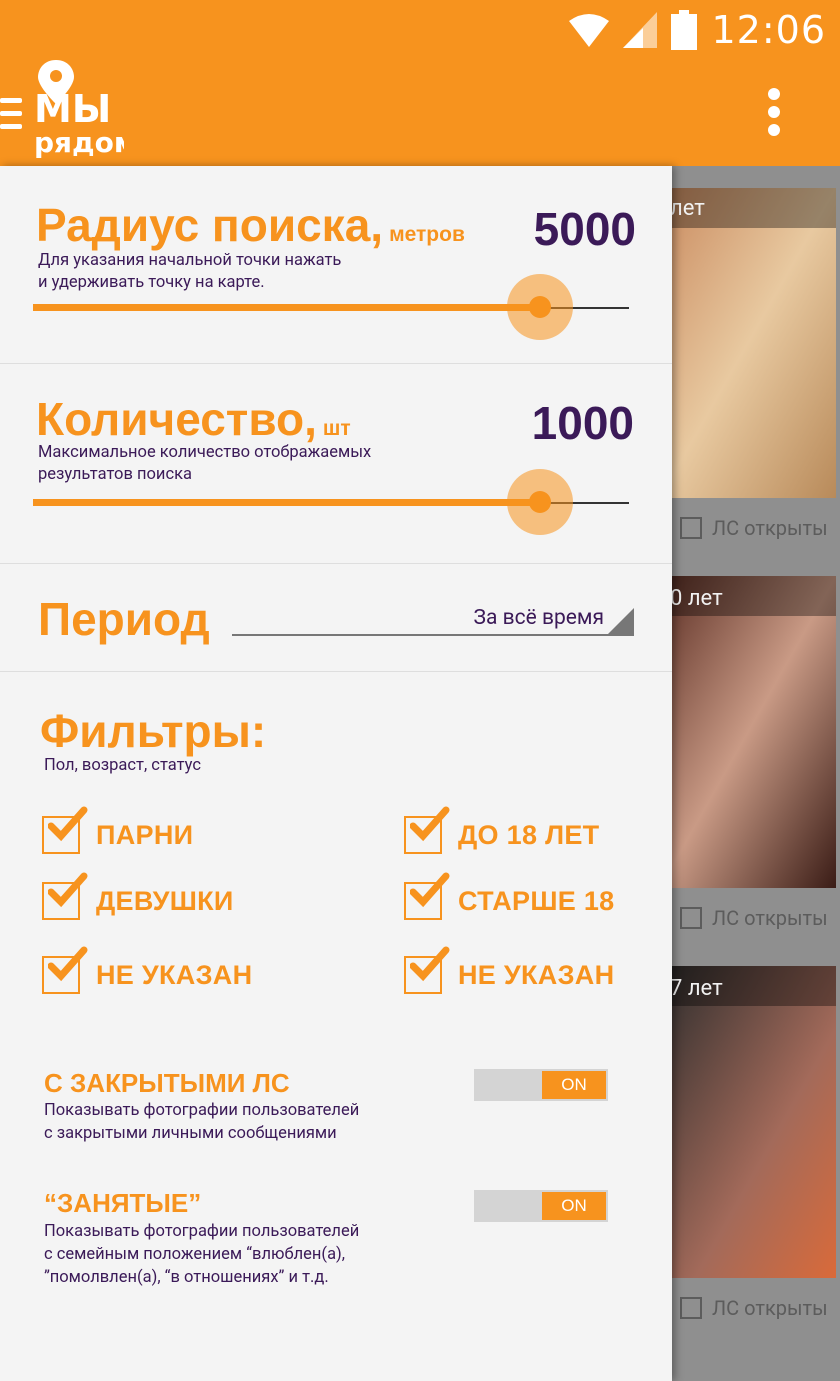 This screenshot has width=840, height=1381. What do you see at coordinates (768, 30) in the screenshot?
I see `clock: 12:06` at bounding box center [768, 30].